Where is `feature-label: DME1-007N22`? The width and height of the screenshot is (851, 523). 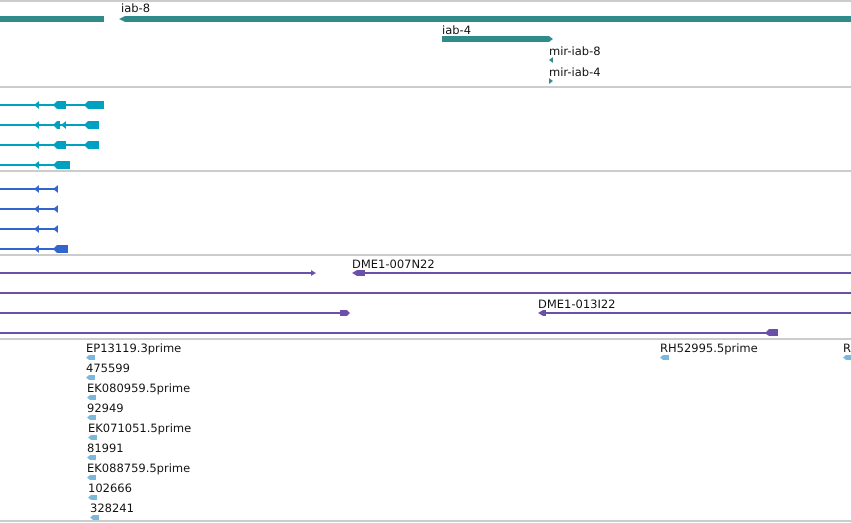 feature-label: DME1-007N22 is located at coordinates (393, 264).